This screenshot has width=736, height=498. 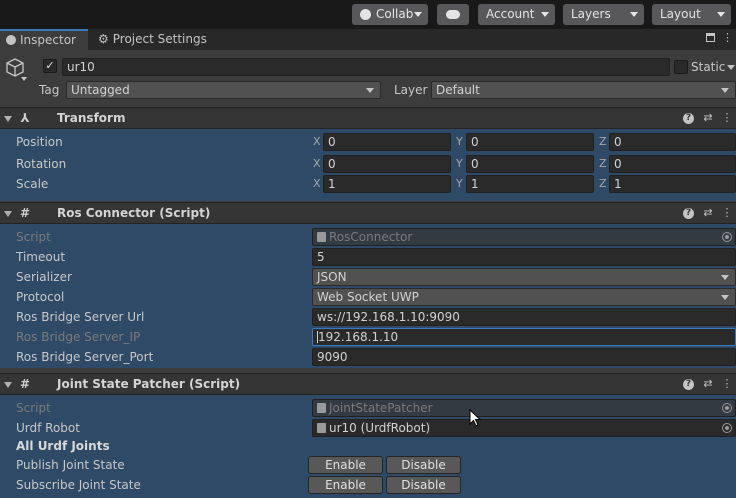 I want to click on ip-label: Ros Bridge Server_IP, so click(x=78, y=337).